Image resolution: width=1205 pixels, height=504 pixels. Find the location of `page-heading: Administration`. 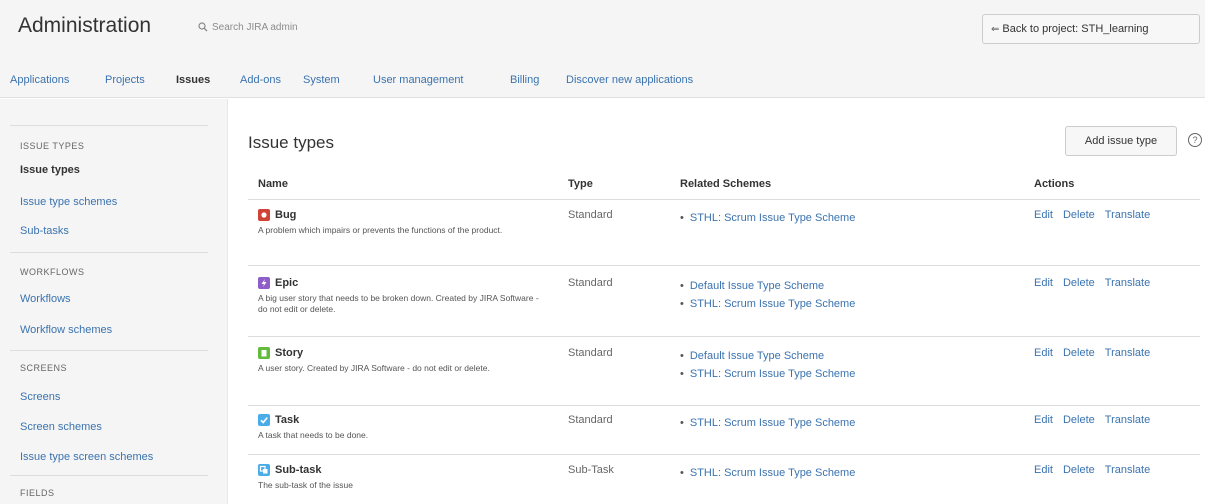

page-heading: Administration is located at coordinates (85, 25).